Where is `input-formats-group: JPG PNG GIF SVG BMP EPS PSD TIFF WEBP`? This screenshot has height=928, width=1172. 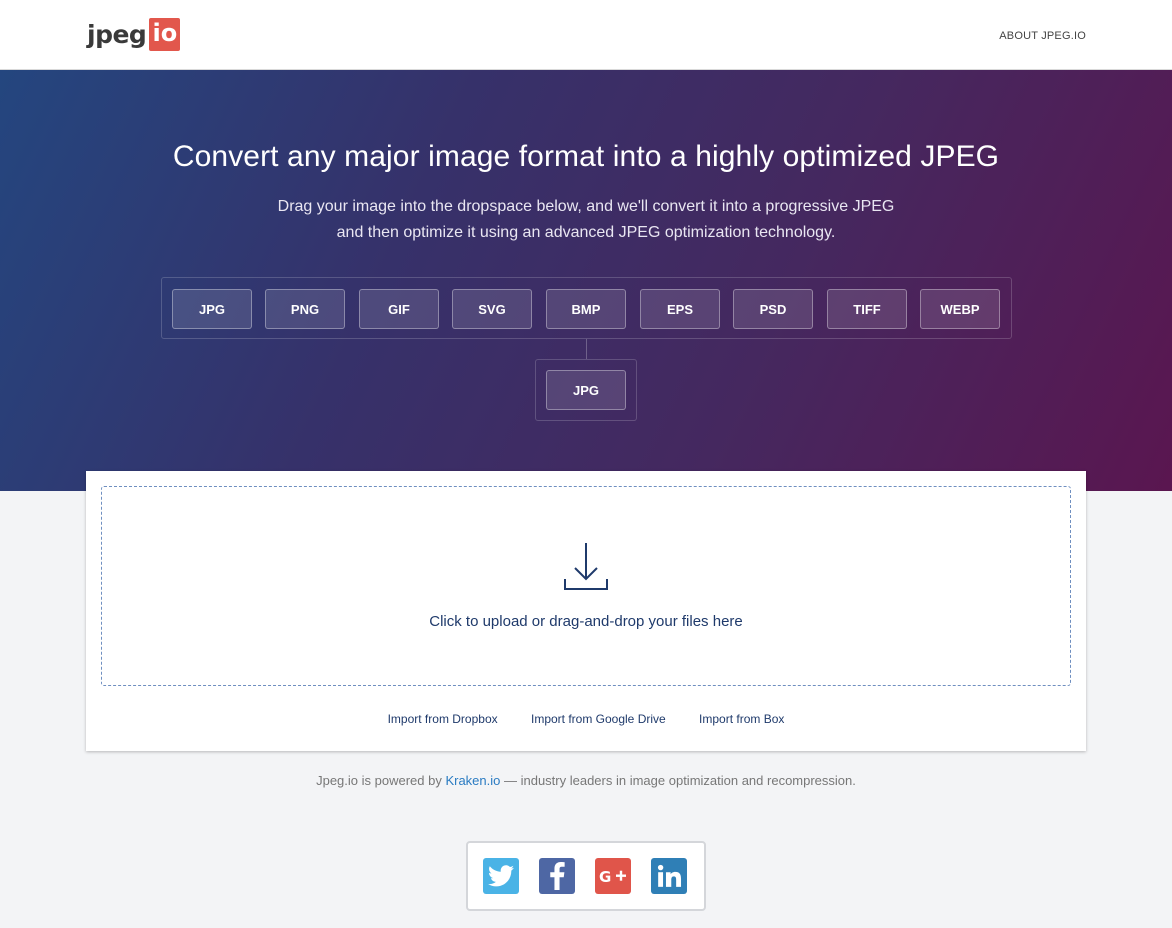
input-formats-group: JPG PNG GIF SVG BMP EPS PSD TIFF WEBP is located at coordinates (586, 308).